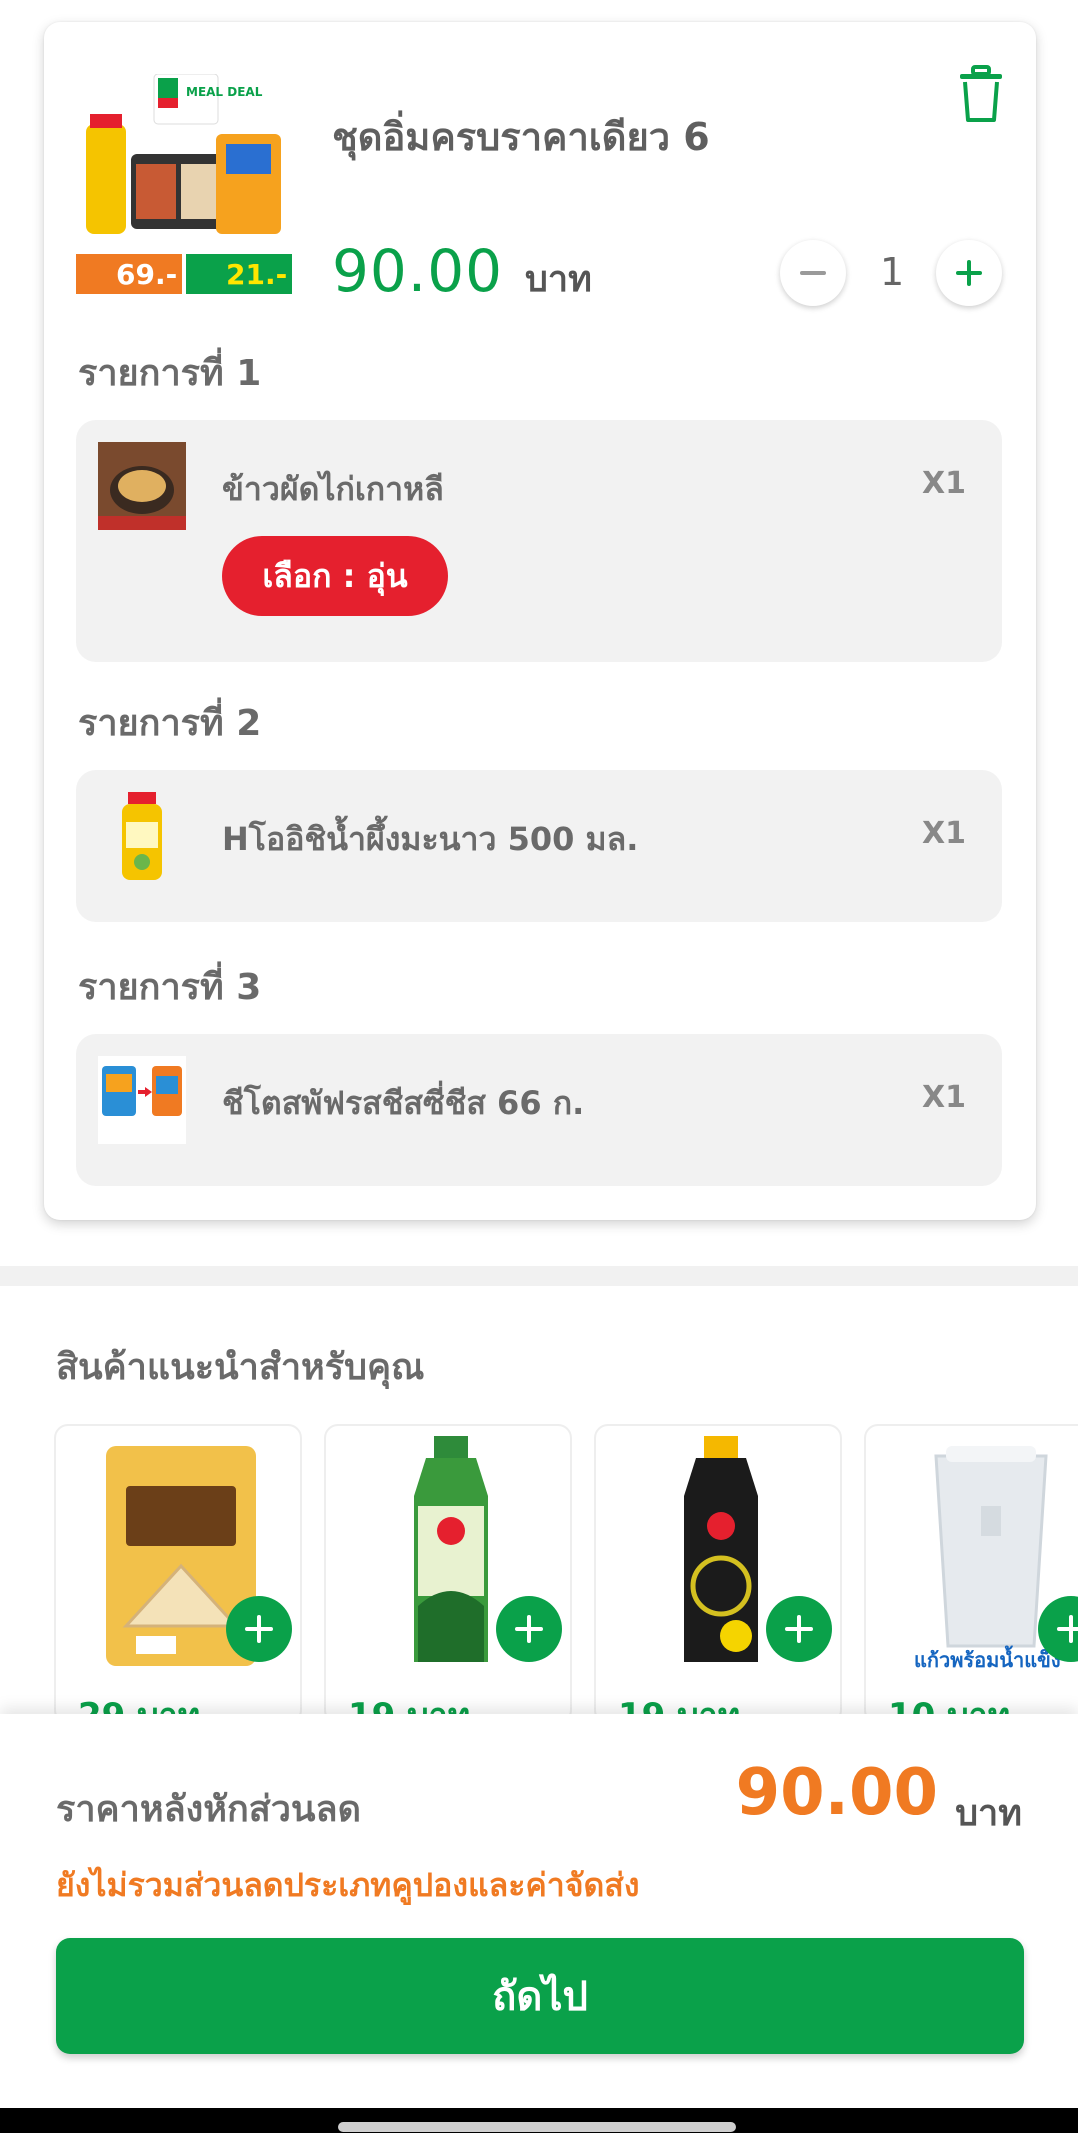 The height and width of the screenshot is (2133, 1078). I want to click on total-label: ราคาหลังหักส่วนลด, so click(208, 1809).